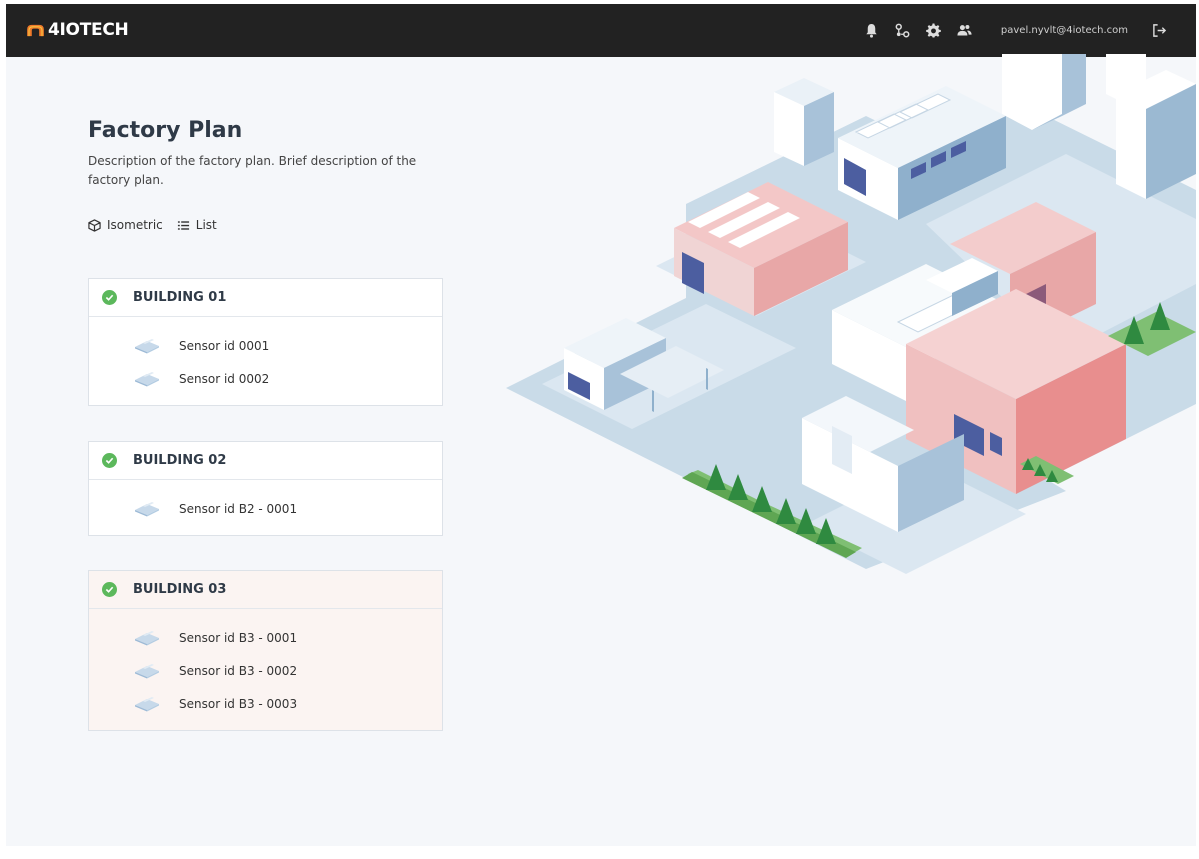  What do you see at coordinates (287, 345) in the screenshot?
I see `sensor-item: Sensor id 0001` at bounding box center [287, 345].